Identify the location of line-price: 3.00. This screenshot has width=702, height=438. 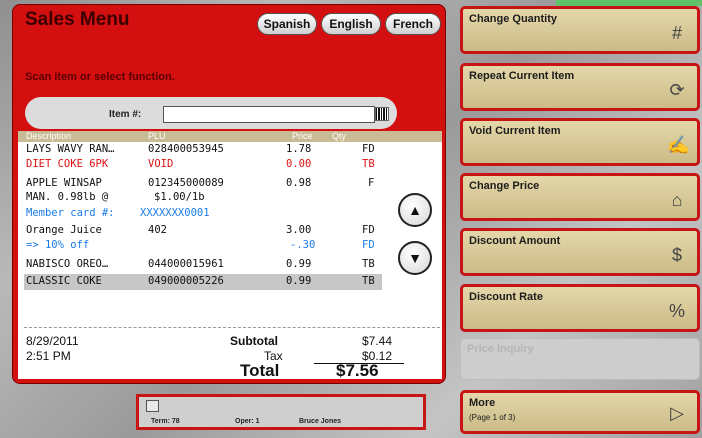
(299, 230).